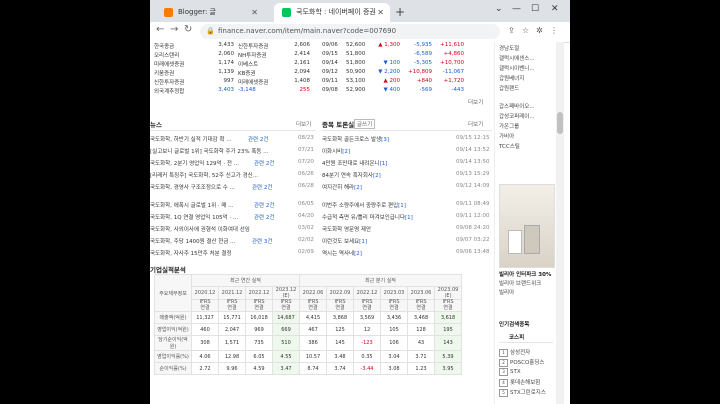 The height and width of the screenshot is (404, 720). I want to click on list-item: 국도화학, 사외이사에 권형석 이화여대 선임 03/02, so click(232, 229).